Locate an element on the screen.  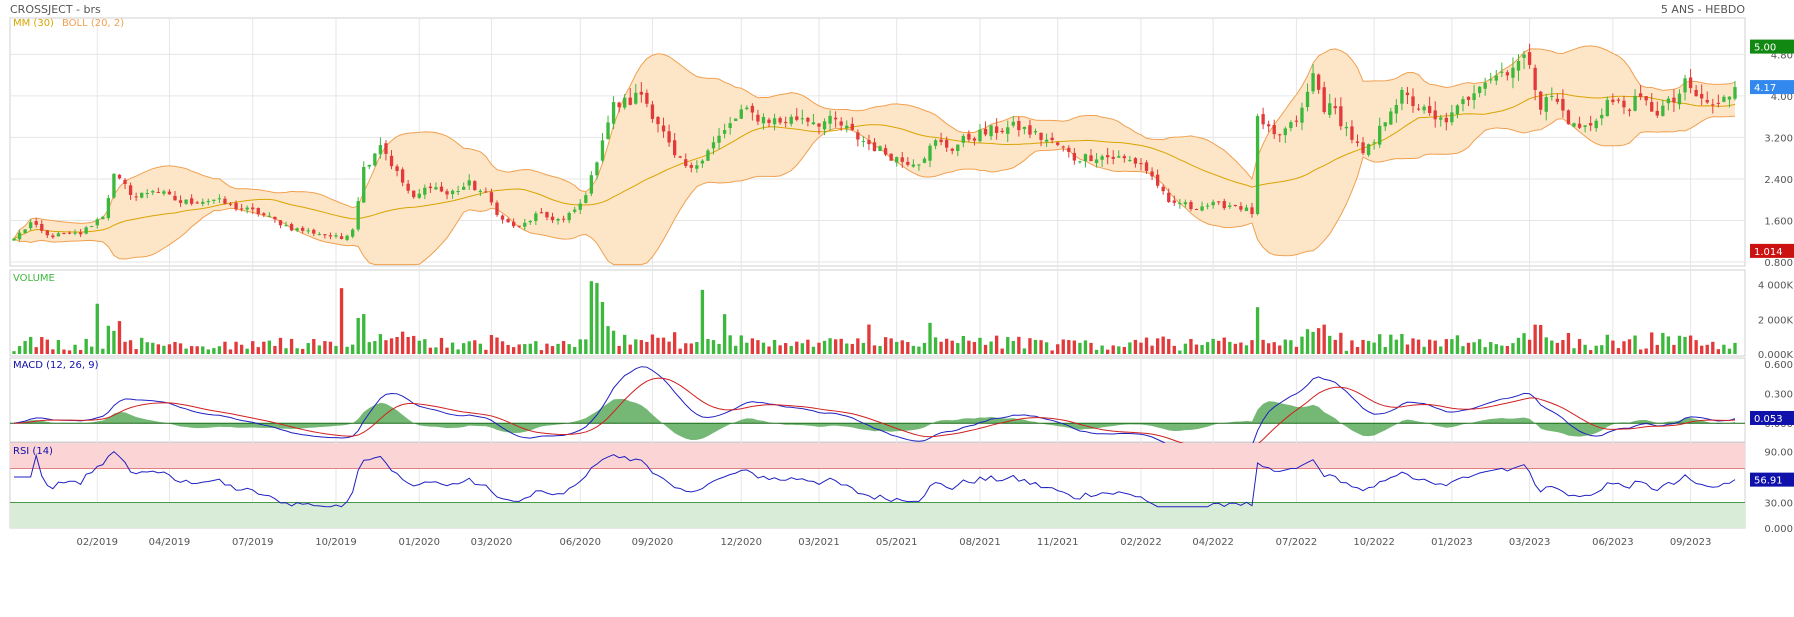
x-tick-label: 01/2023 is located at coordinates (1452, 542).